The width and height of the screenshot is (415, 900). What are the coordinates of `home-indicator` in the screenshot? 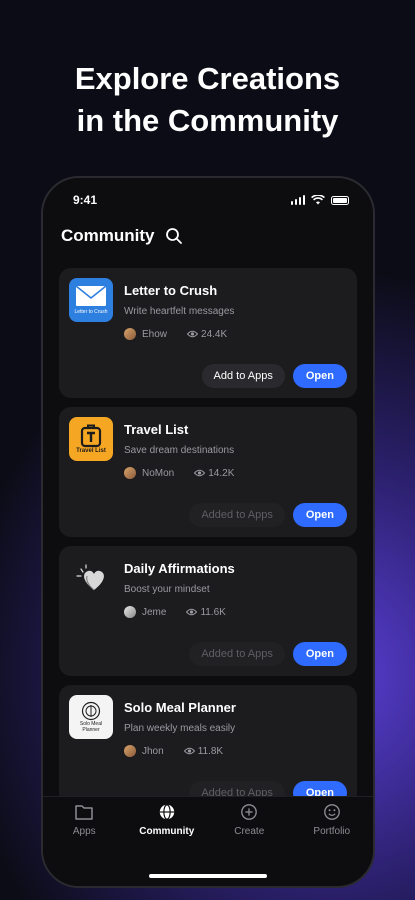 It's located at (208, 876).